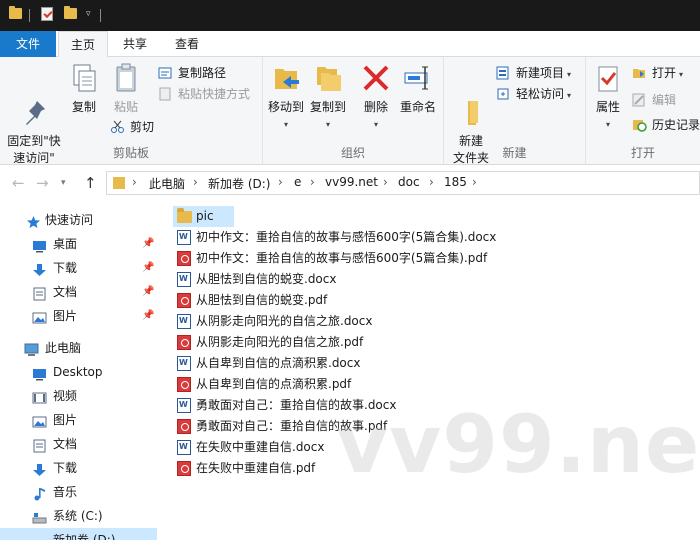 This screenshot has width=700, height=540. I want to click on nav-quick-pictures: 图片 📌, so click(78, 316).